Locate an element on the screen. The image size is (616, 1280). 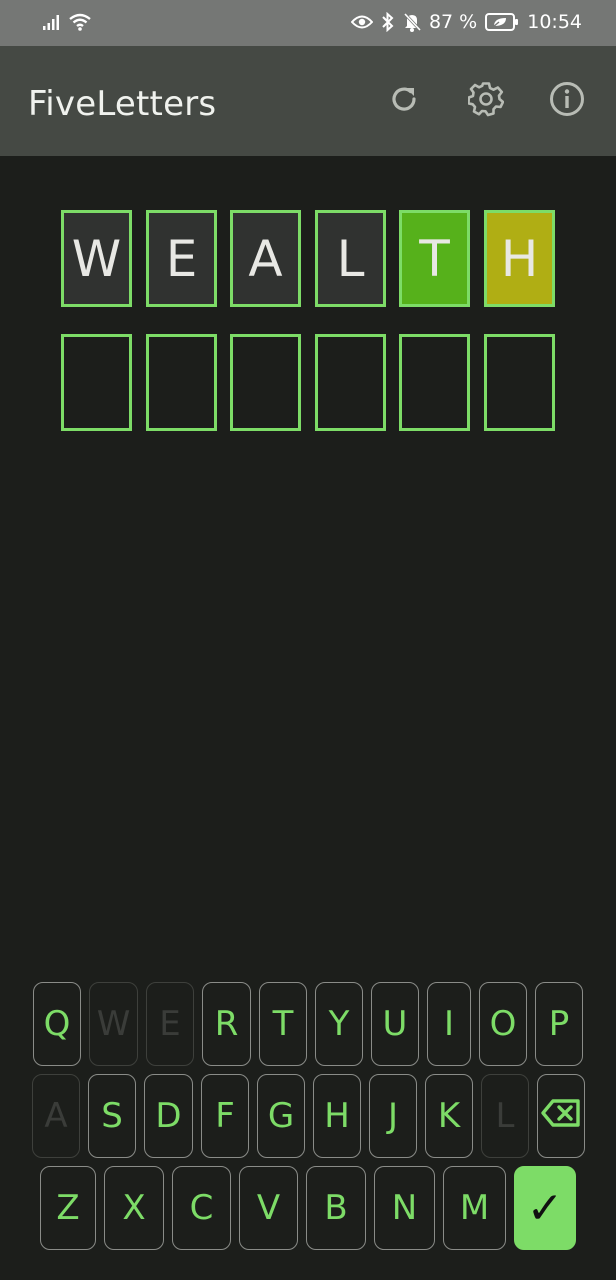
backspace-icon is located at coordinates (561, 1116).